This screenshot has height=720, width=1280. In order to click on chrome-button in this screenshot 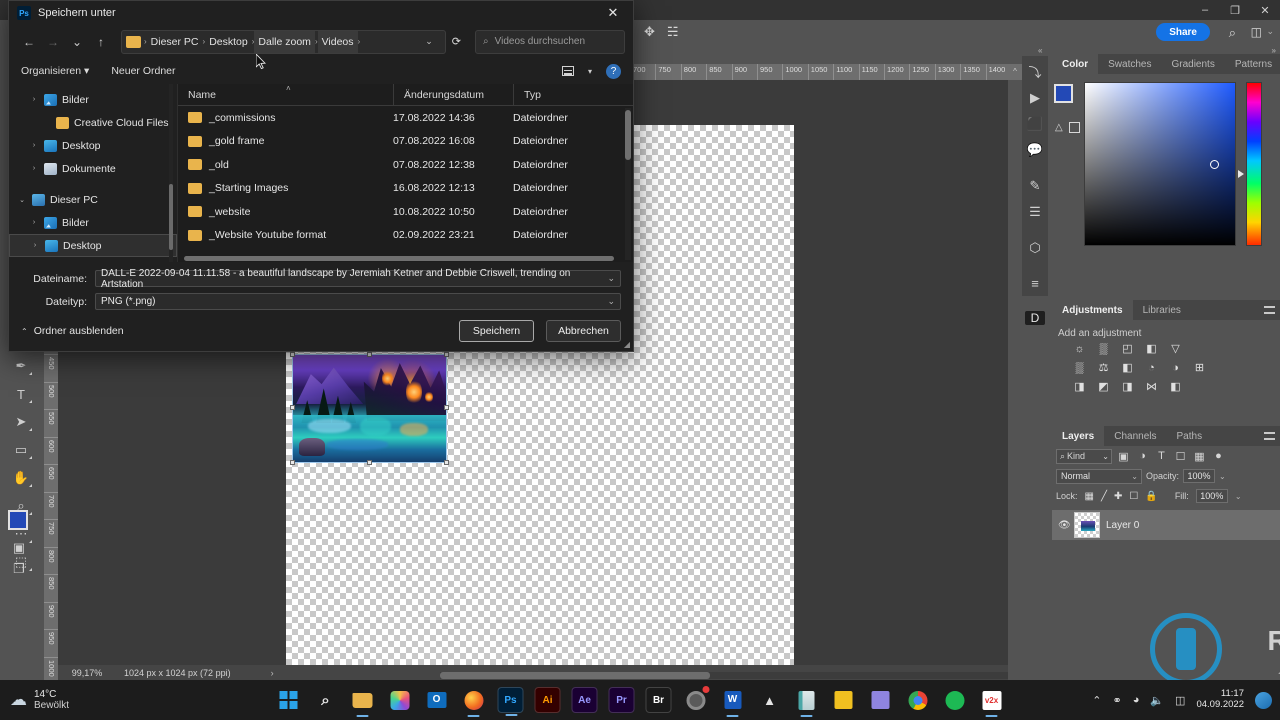, I will do `click(918, 700)`.